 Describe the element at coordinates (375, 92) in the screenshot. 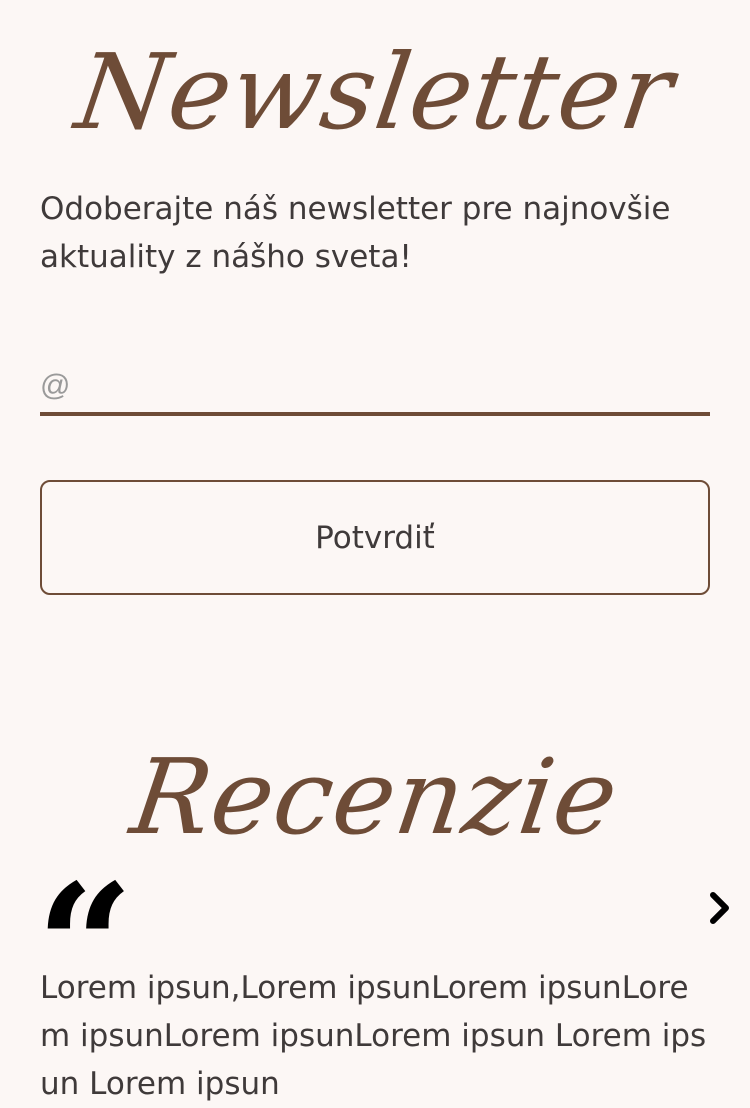

I see `newsletter-title: Newsletter` at that location.